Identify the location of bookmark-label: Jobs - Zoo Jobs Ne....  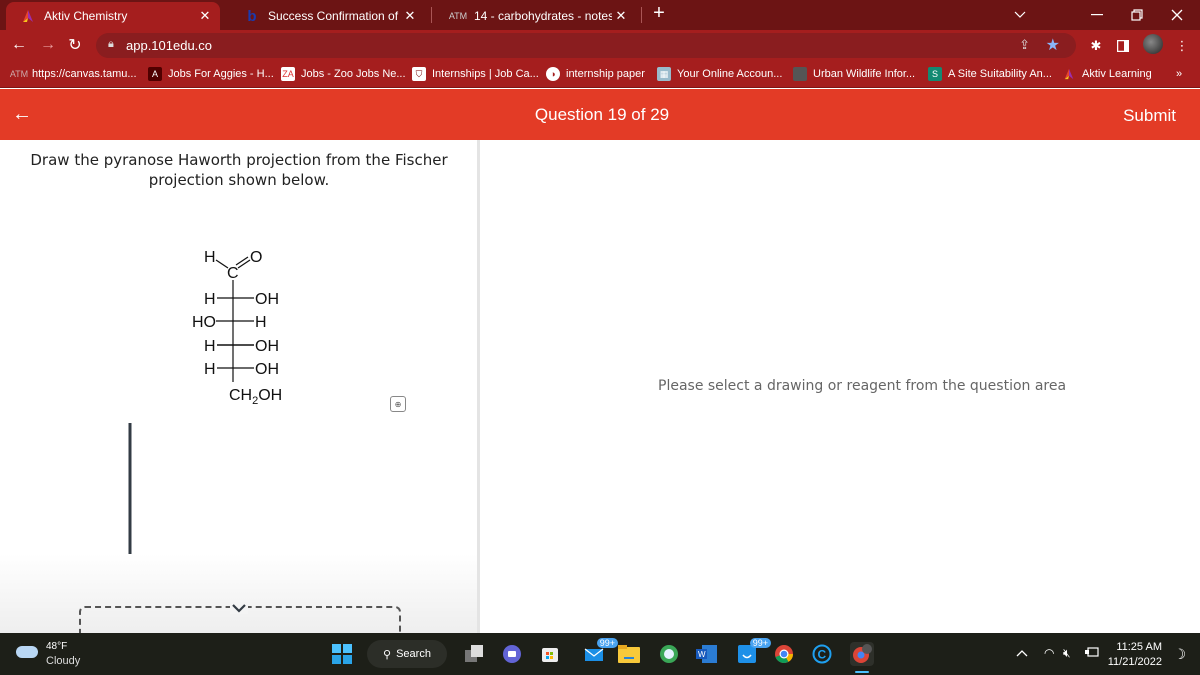
(353, 74).